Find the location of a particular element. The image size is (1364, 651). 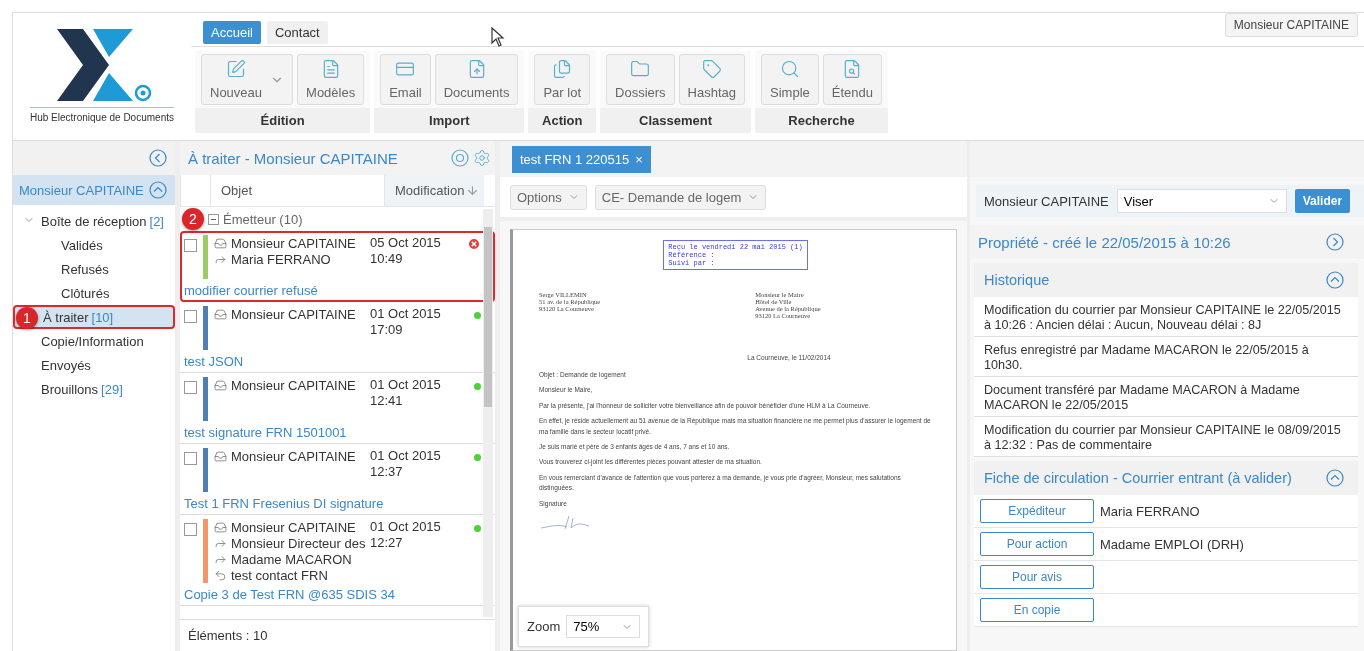

section-title: Fiche de circulation - Courrier entrant (à valider) is located at coordinates (1138, 478).